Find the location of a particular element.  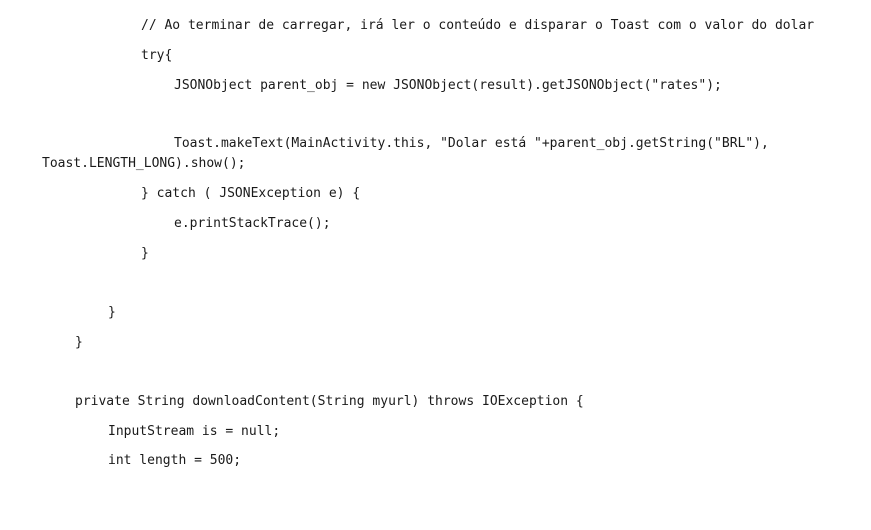

code-try-line: try{ is located at coordinates (157, 55).